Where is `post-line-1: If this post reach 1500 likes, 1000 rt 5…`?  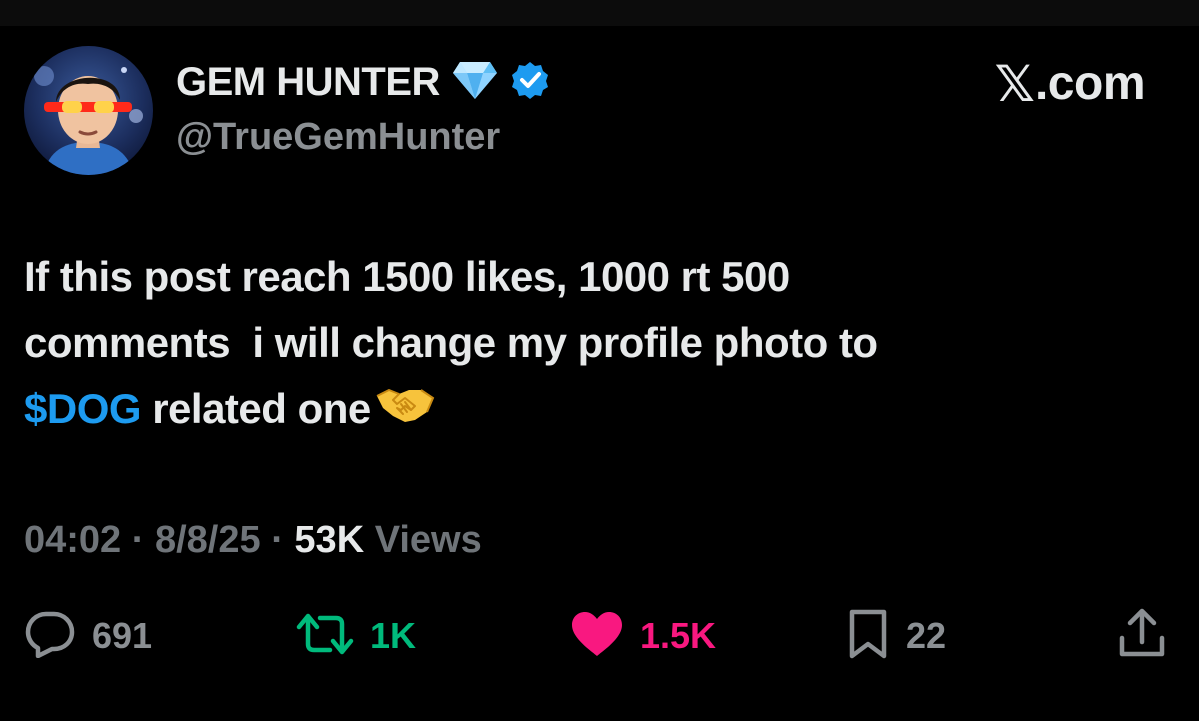
post-line-1: If this post reach 1500 likes, 1000 rt 5… is located at coordinates (407, 276).